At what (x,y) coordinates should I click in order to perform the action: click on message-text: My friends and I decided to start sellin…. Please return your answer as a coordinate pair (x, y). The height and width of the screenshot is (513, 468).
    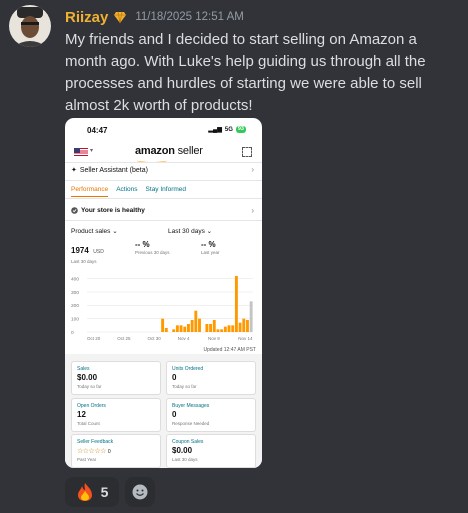
    Looking at the image, I should click on (245, 72).